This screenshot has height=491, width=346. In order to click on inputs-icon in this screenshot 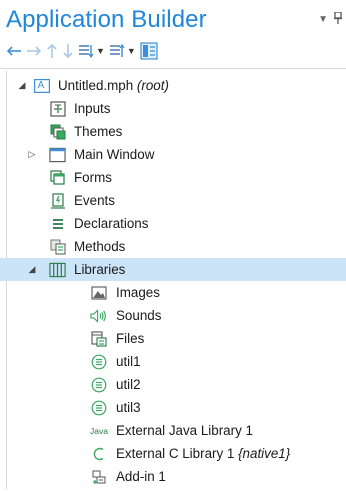, I will do `click(57, 108)`.